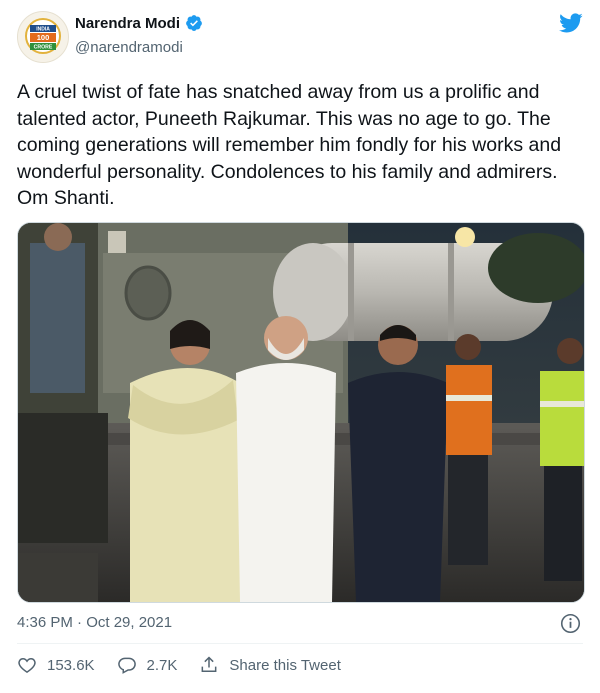  What do you see at coordinates (127, 23) in the screenshot?
I see `author-display-name: Narendra Modi` at bounding box center [127, 23].